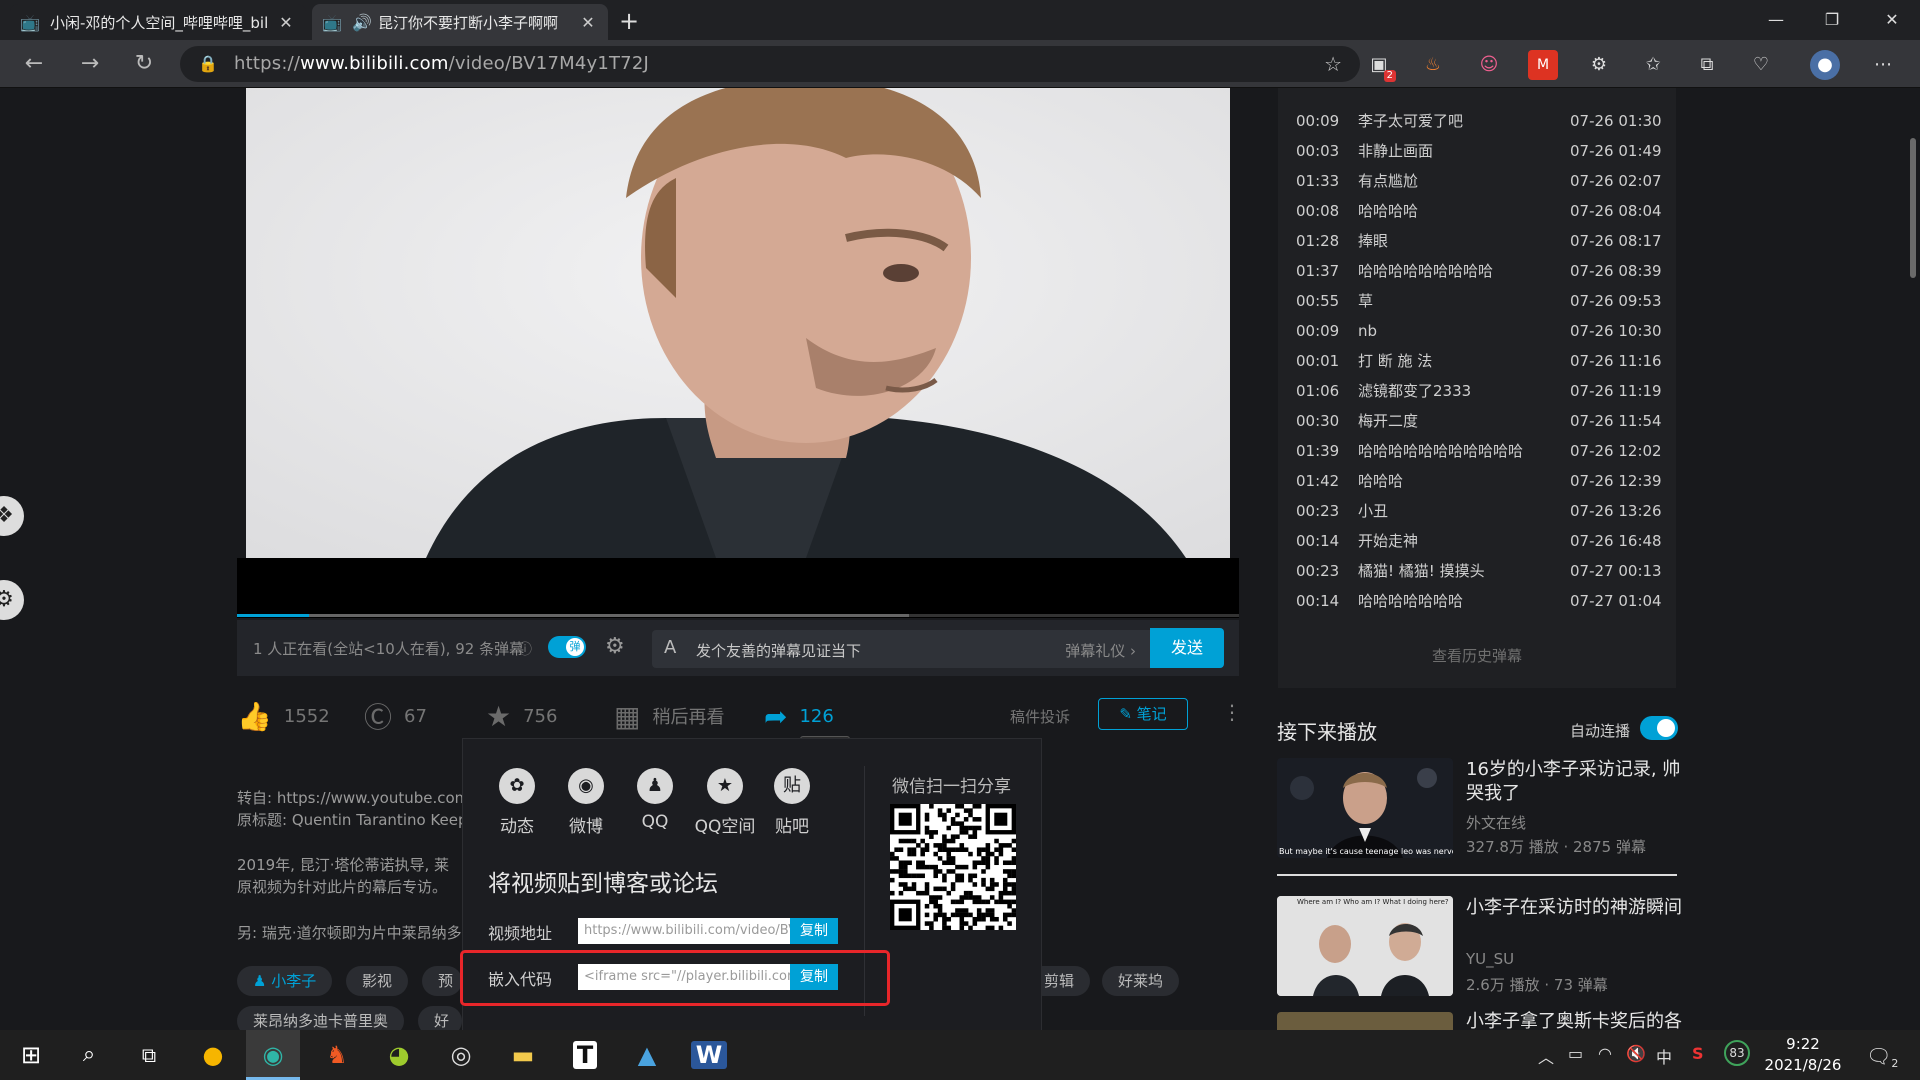 The width and height of the screenshot is (1920, 1080). I want to click on tag-item: 好莱坞, so click(1141, 981).